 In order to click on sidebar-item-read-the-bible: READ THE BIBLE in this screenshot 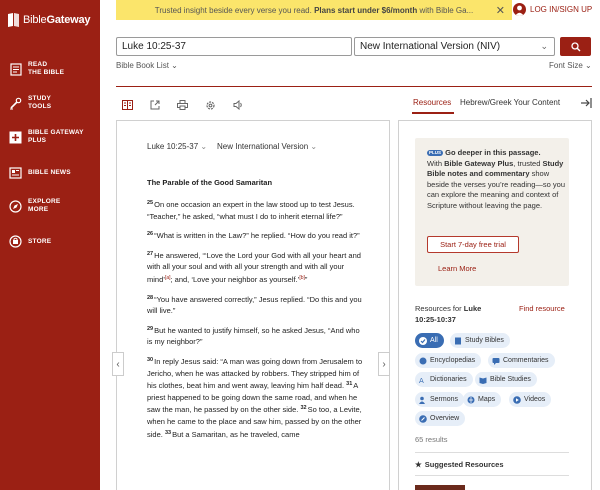, I will do `click(36, 69)`.